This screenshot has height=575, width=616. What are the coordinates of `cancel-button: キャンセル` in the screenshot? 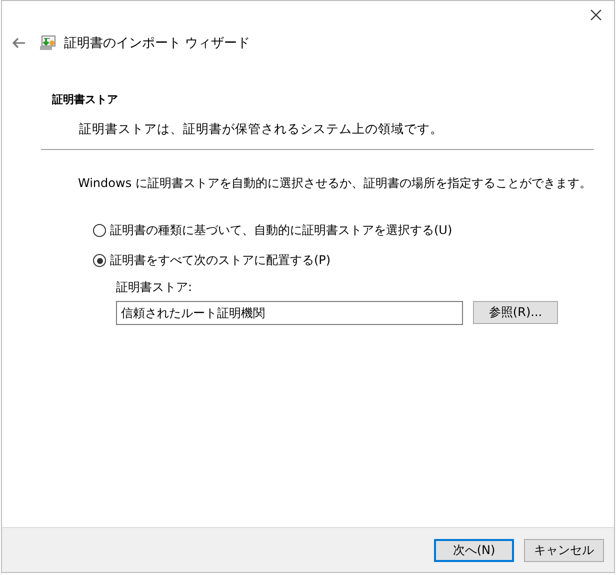 It's located at (564, 550).